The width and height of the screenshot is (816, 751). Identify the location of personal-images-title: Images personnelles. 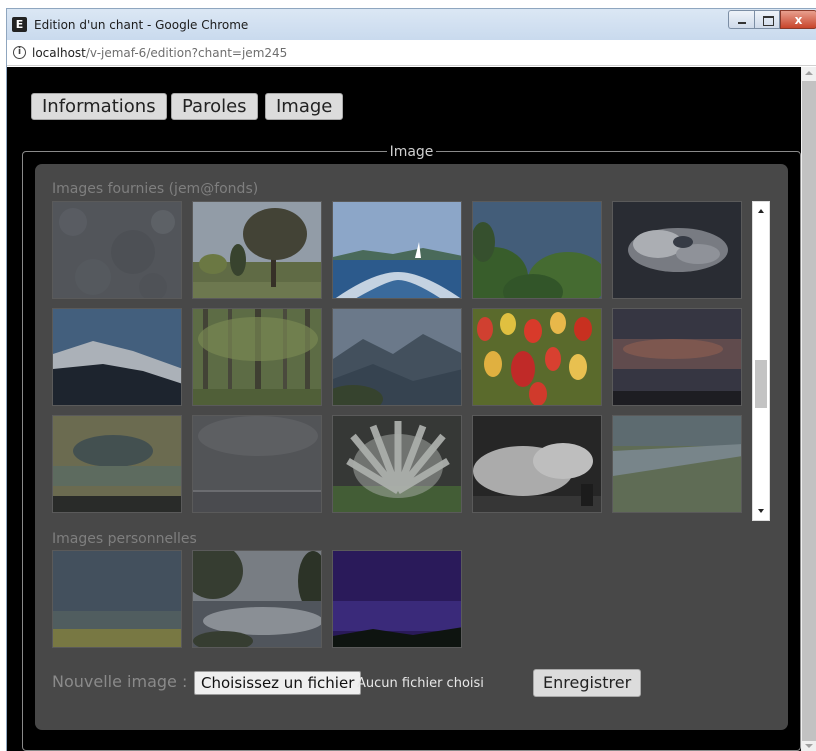
(124, 539).